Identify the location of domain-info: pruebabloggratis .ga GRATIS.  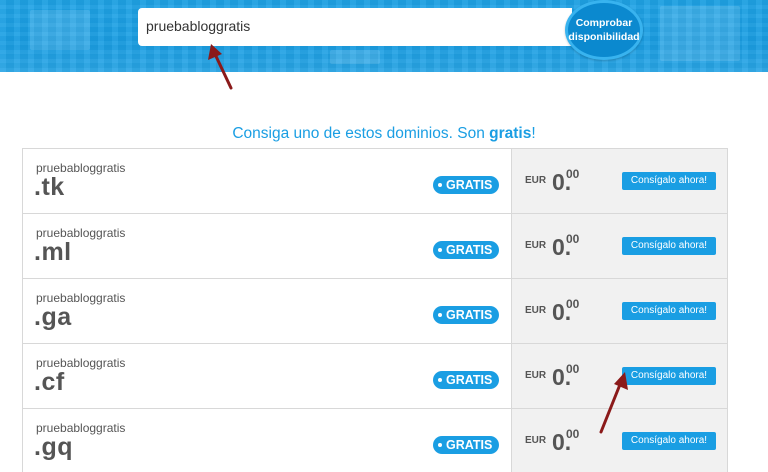
(267, 311).